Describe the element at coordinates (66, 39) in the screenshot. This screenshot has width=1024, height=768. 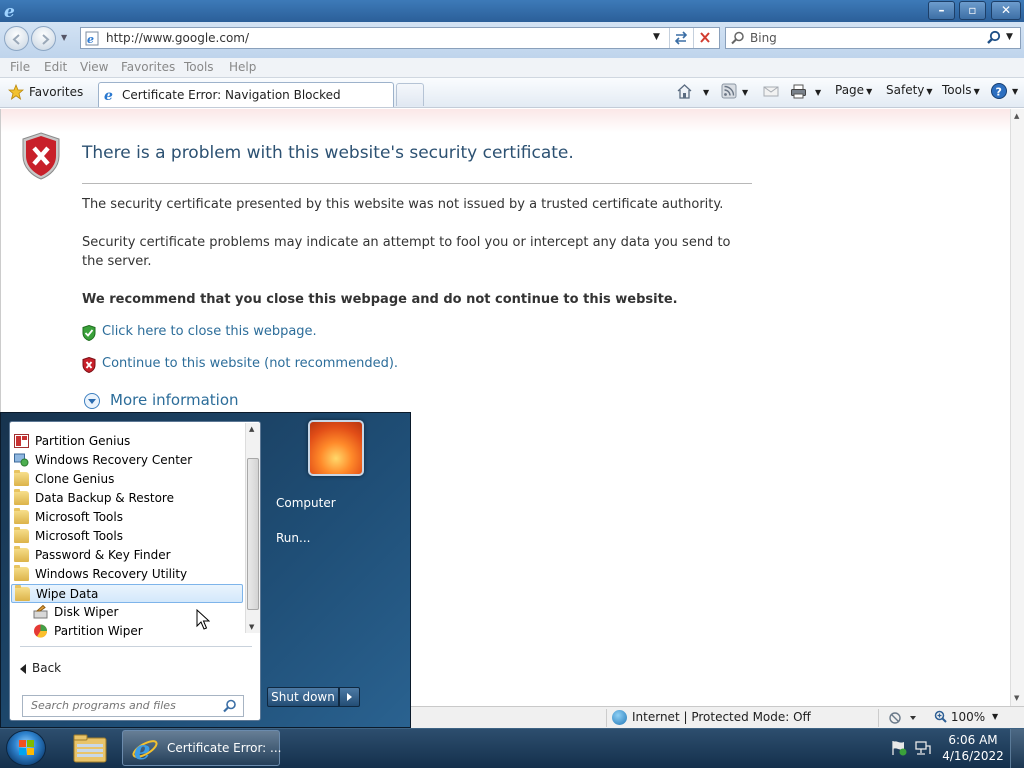
I see `recent-pages-dropdown: ▼` at that location.